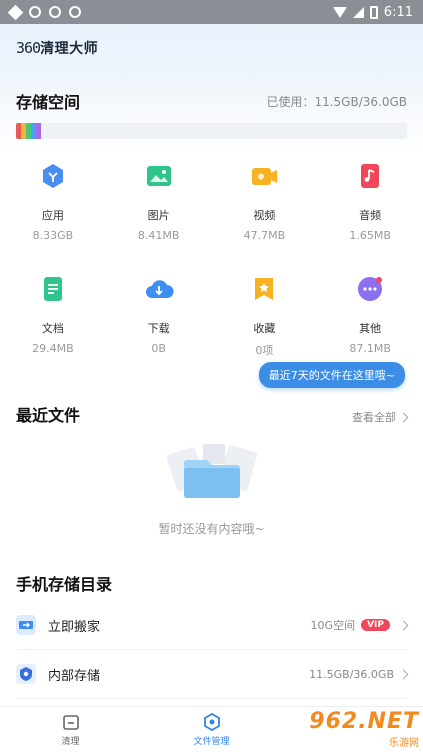 Image resolution: width=423 pixels, height=752 pixels. Describe the element at coordinates (159, 289) in the screenshot. I see `download-icon` at that location.